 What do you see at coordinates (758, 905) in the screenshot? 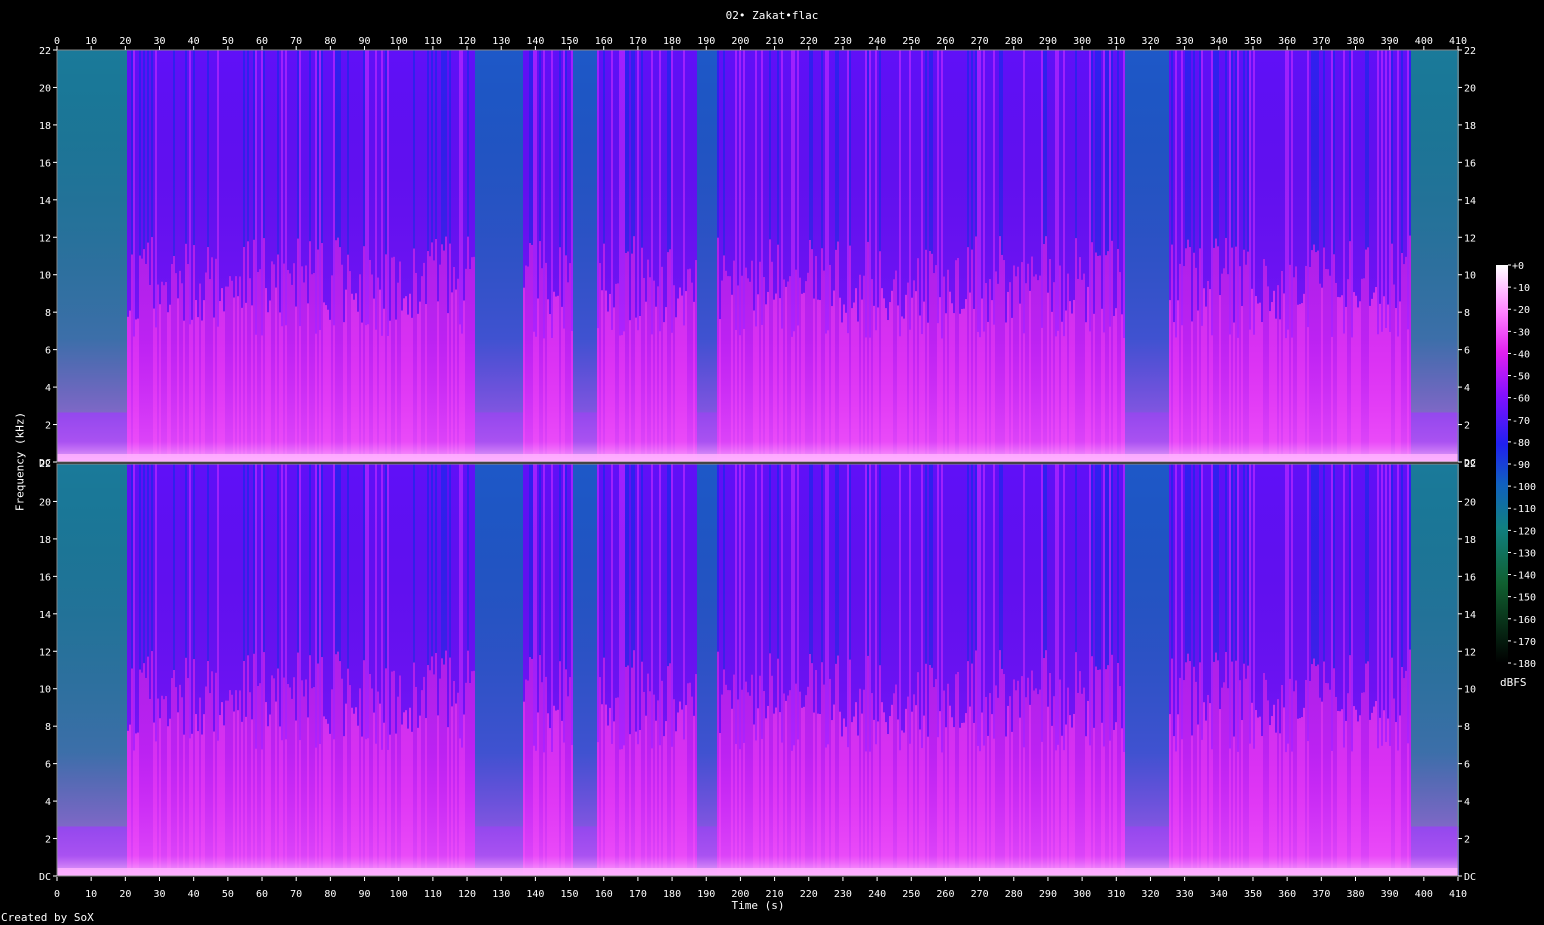
I see `x-axis-label: Time (s)` at bounding box center [758, 905].